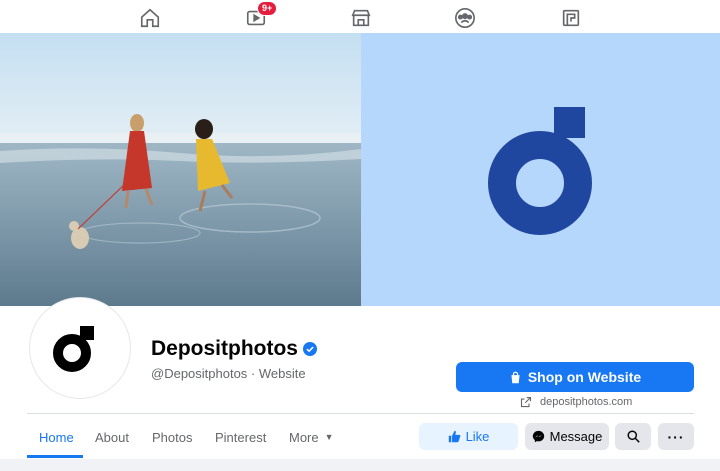 This screenshot has width=720, height=471. Describe the element at coordinates (454, 436) in the screenshot. I see `thumbs-up-icon` at that location.